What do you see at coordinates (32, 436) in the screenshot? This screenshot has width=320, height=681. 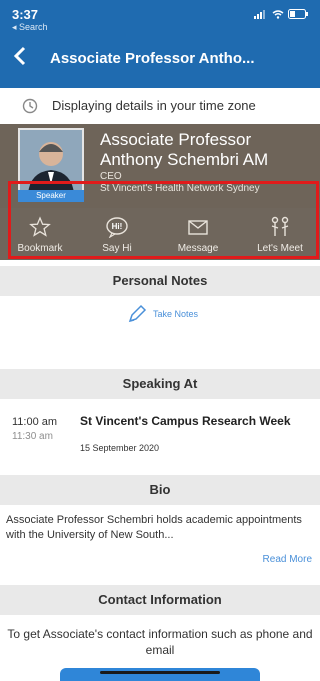 I see `session-end-time: 11:30 am` at bounding box center [32, 436].